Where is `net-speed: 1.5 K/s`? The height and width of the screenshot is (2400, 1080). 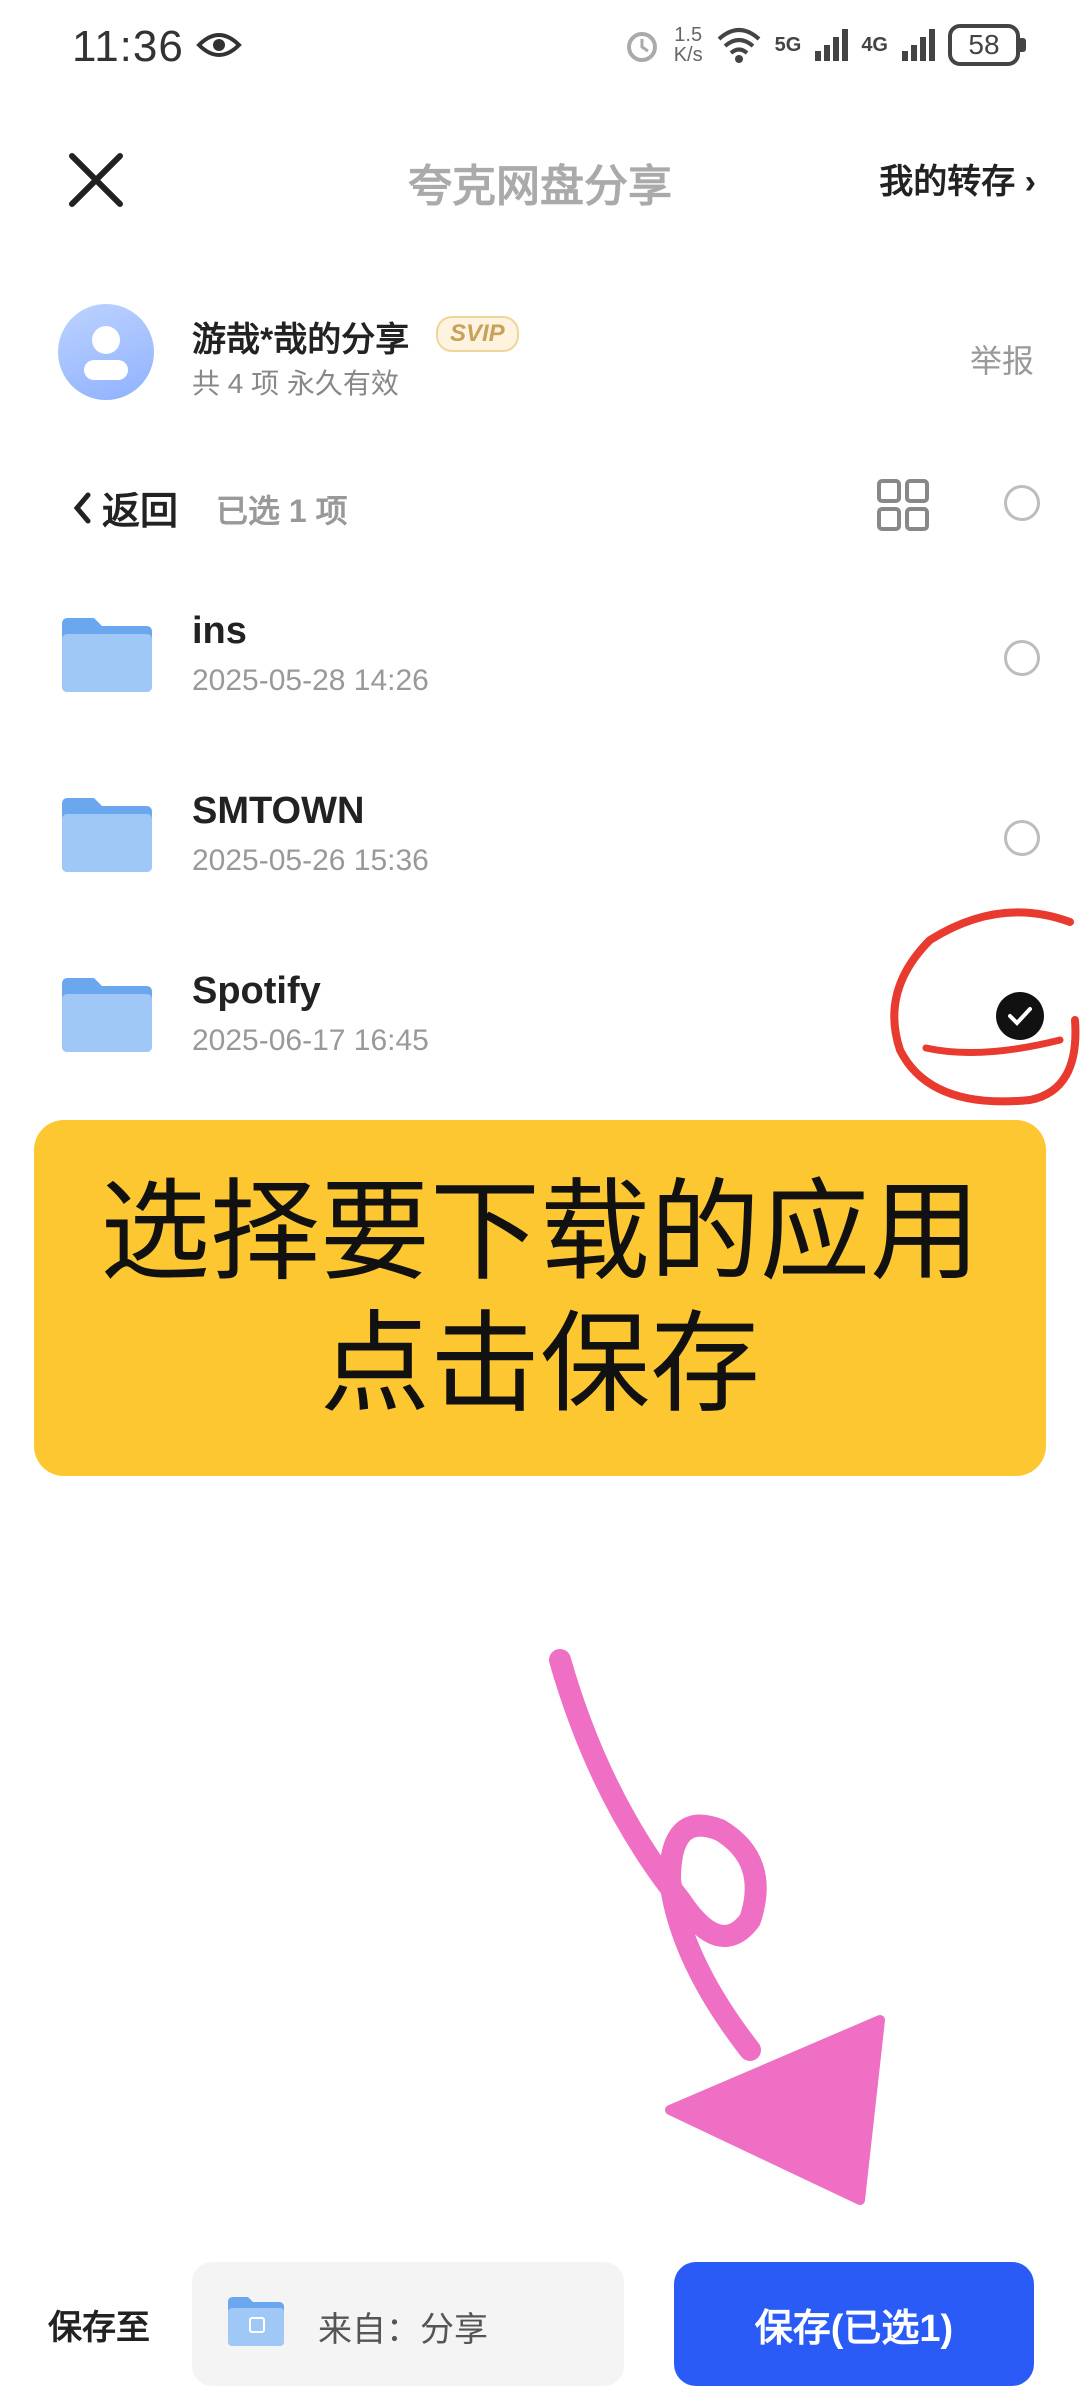
net-speed: 1.5 K/s is located at coordinates (688, 45).